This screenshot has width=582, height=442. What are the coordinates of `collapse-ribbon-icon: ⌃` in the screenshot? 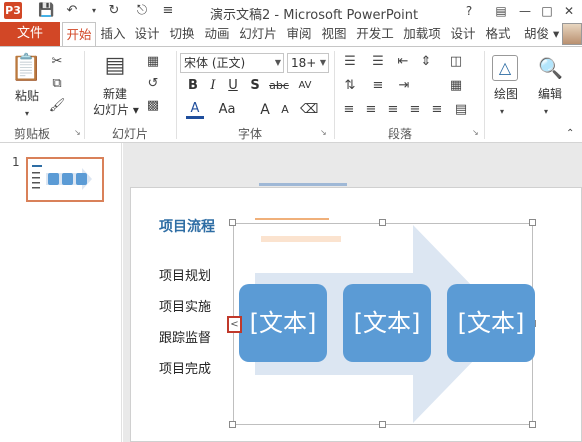 It's located at (570, 134).